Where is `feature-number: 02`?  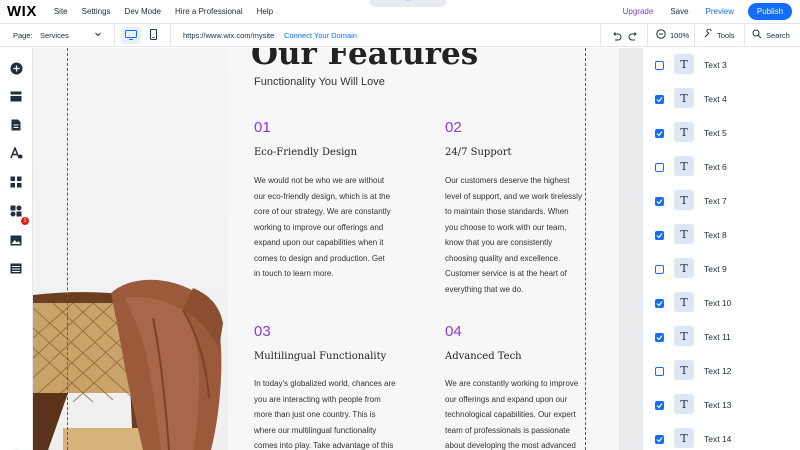 feature-number: 02 is located at coordinates (453, 127).